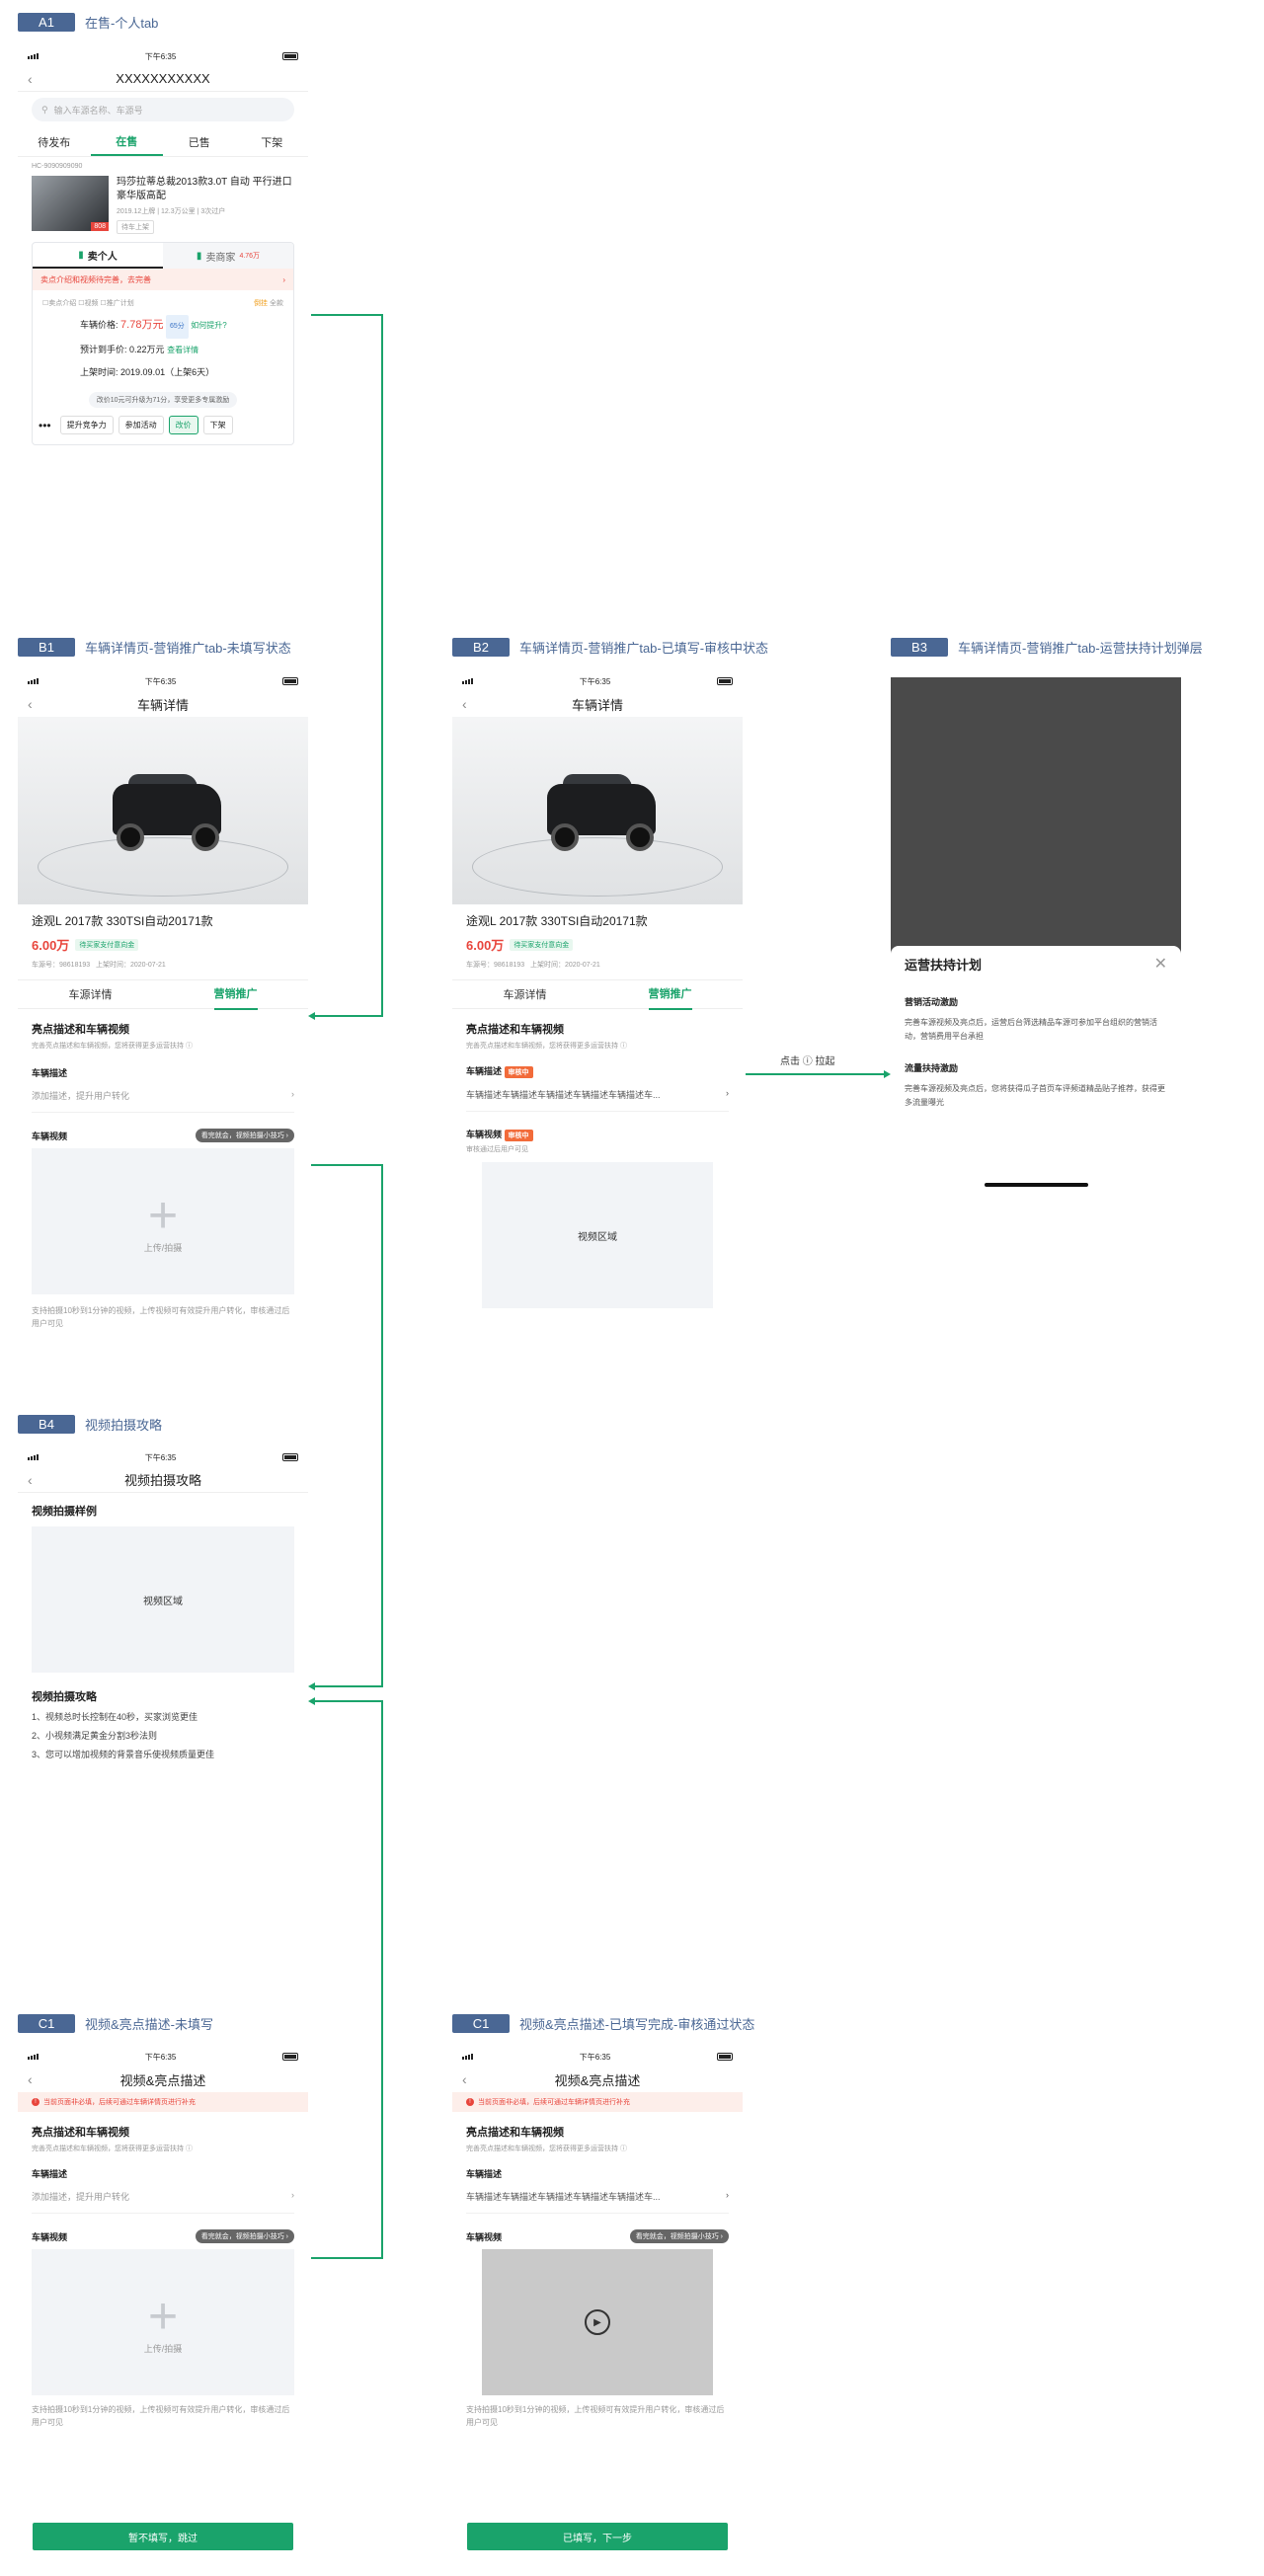 The width and height of the screenshot is (1264, 2576). What do you see at coordinates (557, 921) in the screenshot?
I see `car-title: 途观L 2017款 330TSI自动20171款` at bounding box center [557, 921].